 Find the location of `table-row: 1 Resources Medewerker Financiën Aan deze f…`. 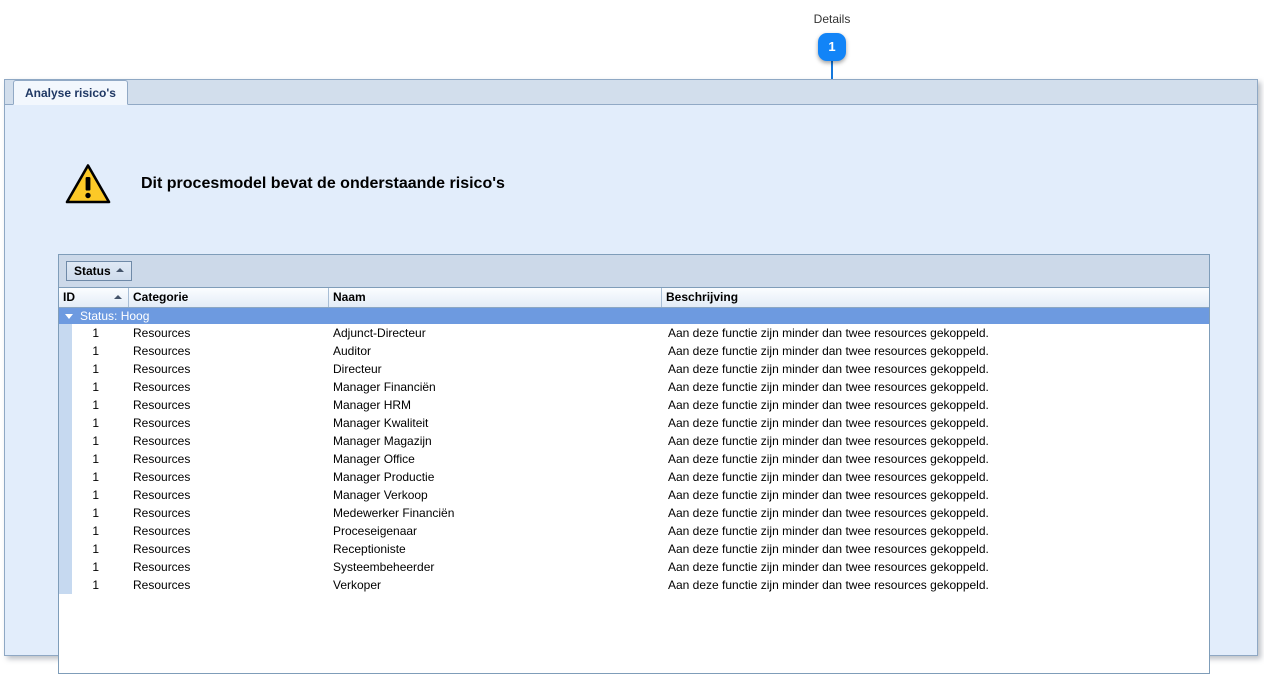

table-row: 1 Resources Medewerker Financiën Aan deze f… is located at coordinates (634, 513).